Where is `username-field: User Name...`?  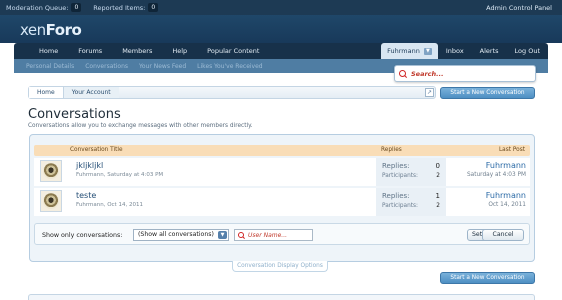 username-field: User Name... is located at coordinates (273, 235).